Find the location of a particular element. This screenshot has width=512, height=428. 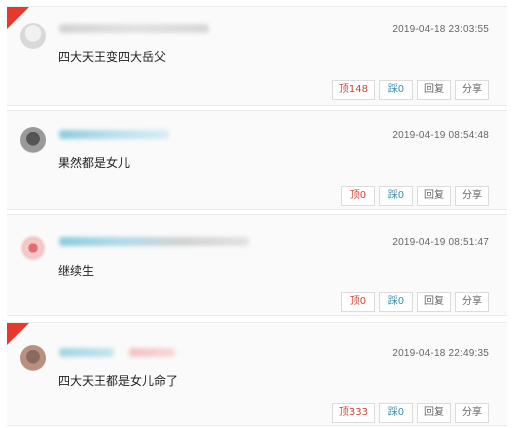

comment-actions: 顶148 踩0 回复 分享 is located at coordinates (410, 90).